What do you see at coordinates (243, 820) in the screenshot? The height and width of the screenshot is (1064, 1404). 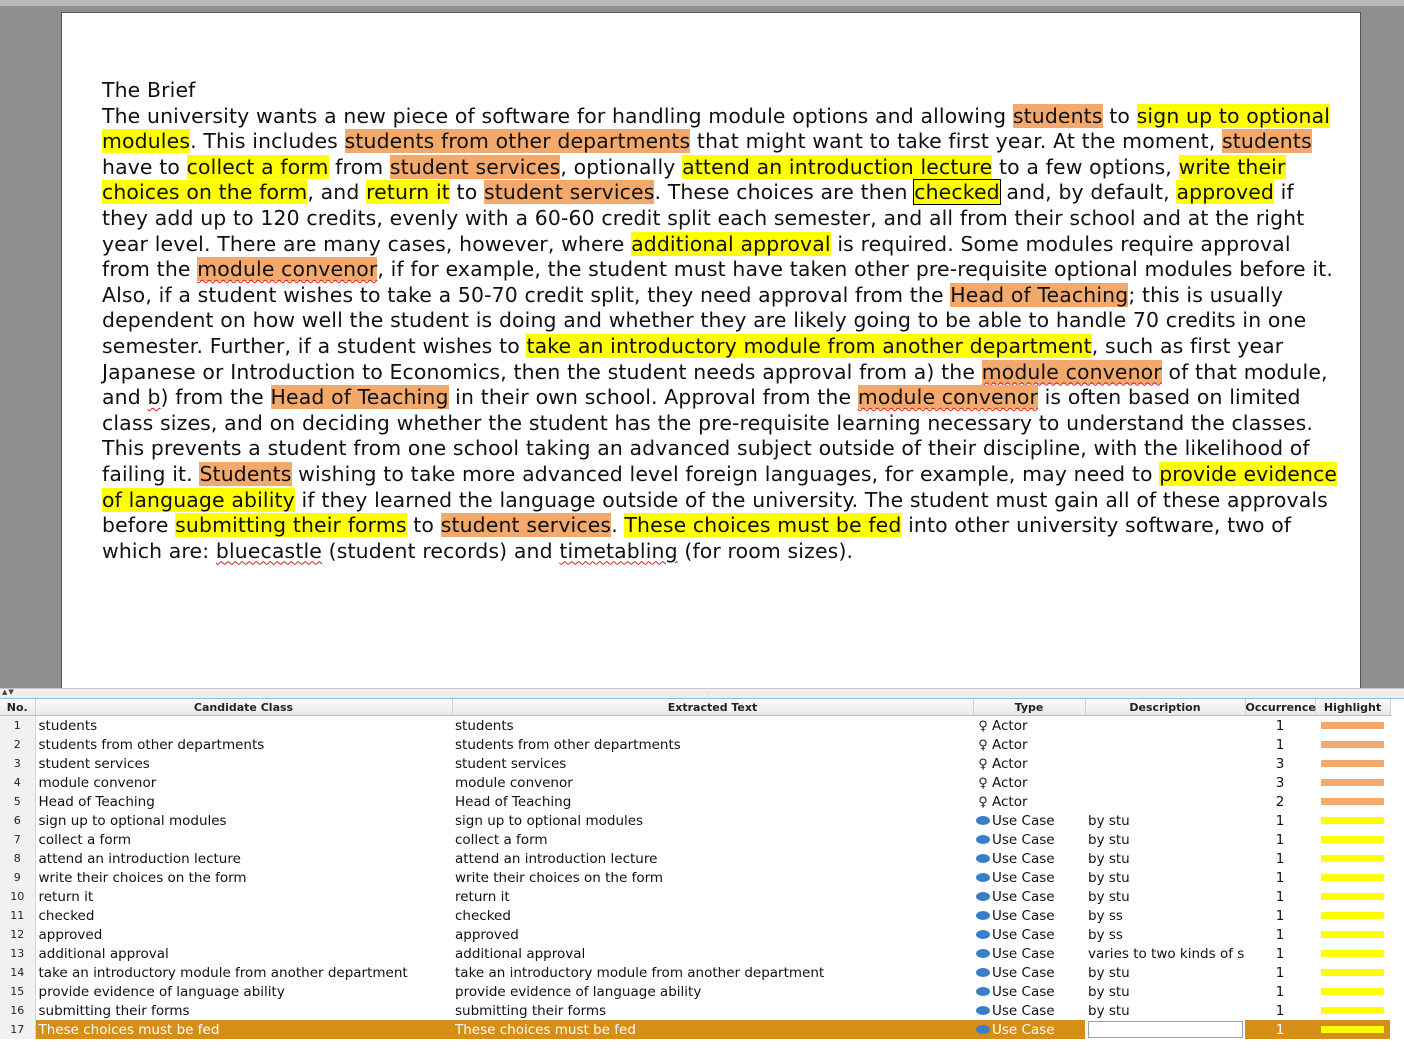 I see `candidate-class-cell: sign up to optional modules` at bounding box center [243, 820].